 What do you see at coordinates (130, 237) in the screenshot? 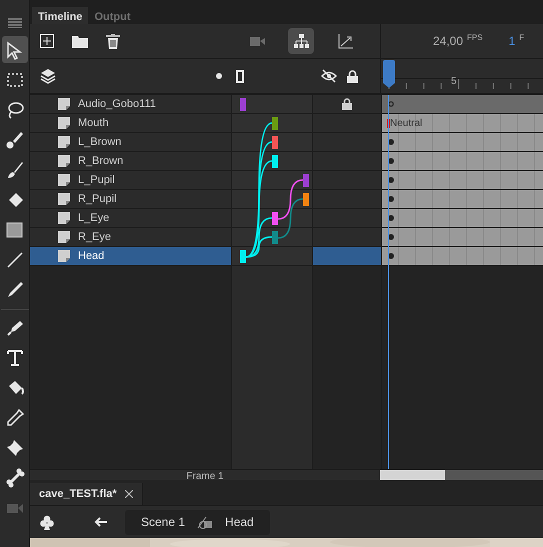
I see `layer-row: R_Eye` at bounding box center [130, 237].